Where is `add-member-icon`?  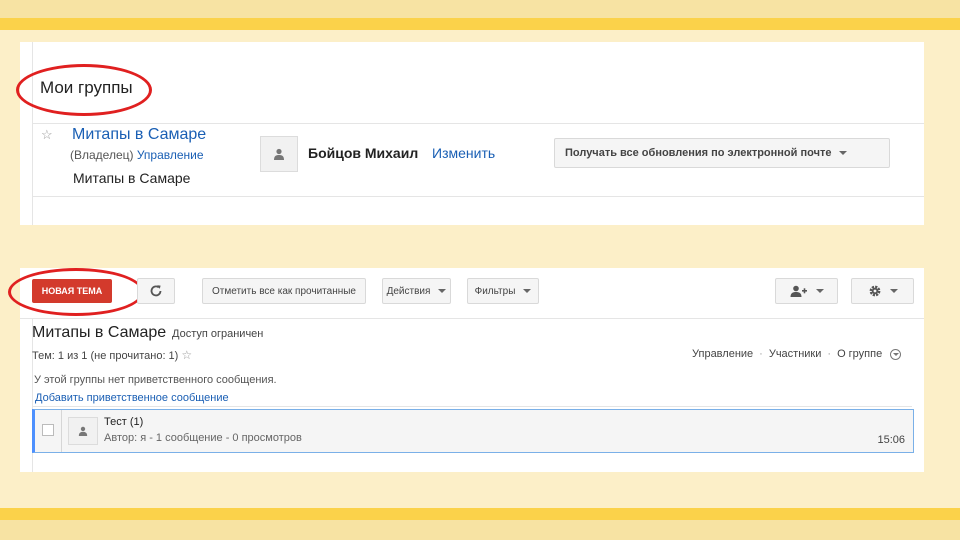 add-member-icon is located at coordinates (798, 291).